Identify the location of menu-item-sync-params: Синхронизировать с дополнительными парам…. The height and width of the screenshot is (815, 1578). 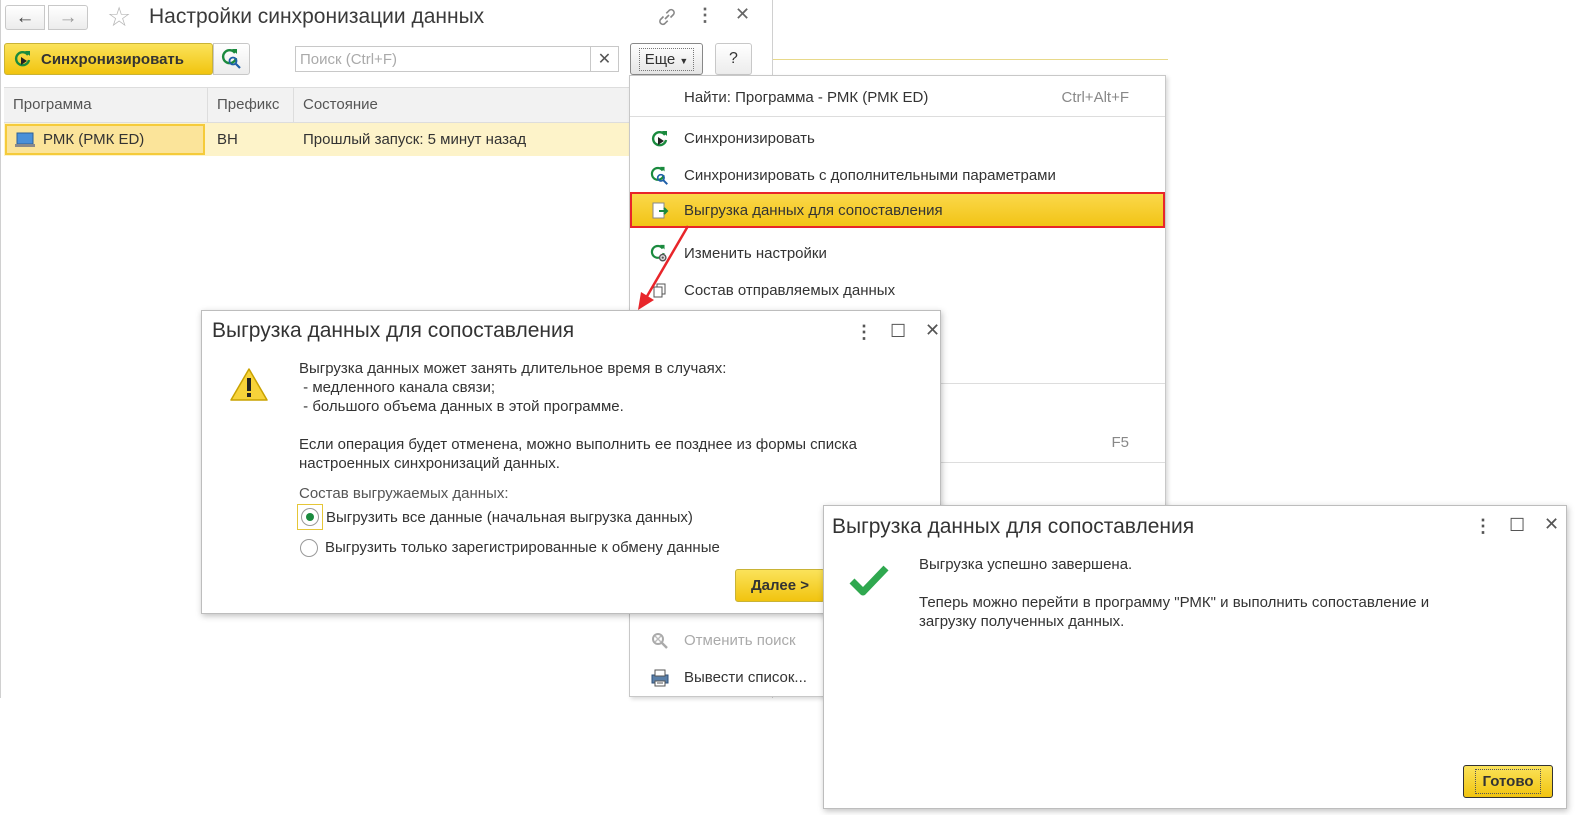
(897, 175).